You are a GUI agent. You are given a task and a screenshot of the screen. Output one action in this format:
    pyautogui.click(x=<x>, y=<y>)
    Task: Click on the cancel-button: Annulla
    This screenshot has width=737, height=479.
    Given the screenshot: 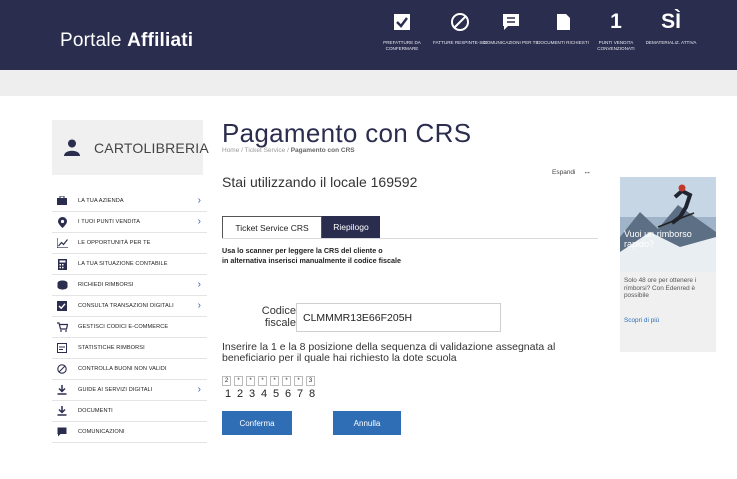 What is the action you would take?
    pyautogui.click(x=367, y=423)
    